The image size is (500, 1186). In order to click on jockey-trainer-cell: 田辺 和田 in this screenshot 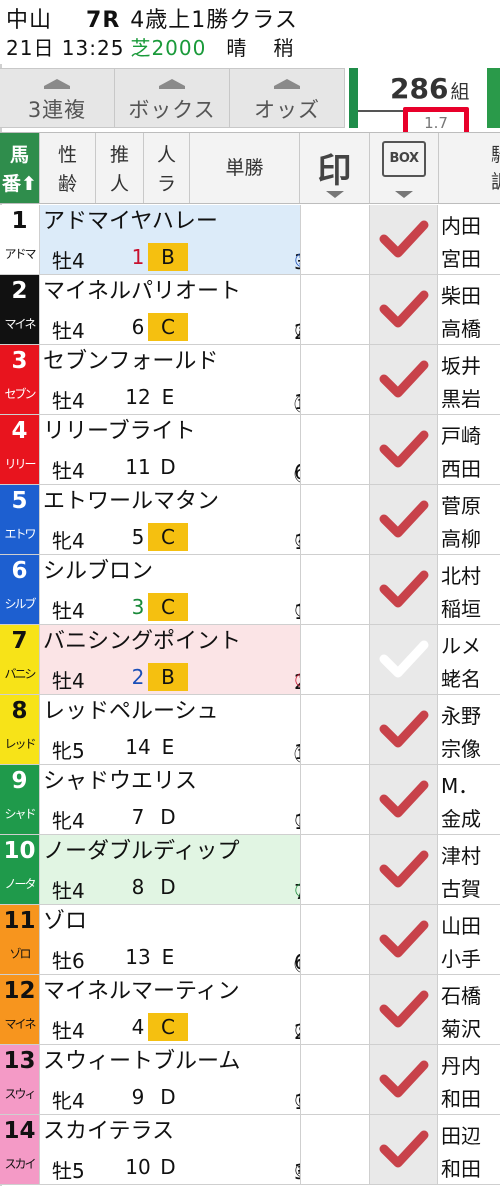, I will do `click(469, 1149)`.